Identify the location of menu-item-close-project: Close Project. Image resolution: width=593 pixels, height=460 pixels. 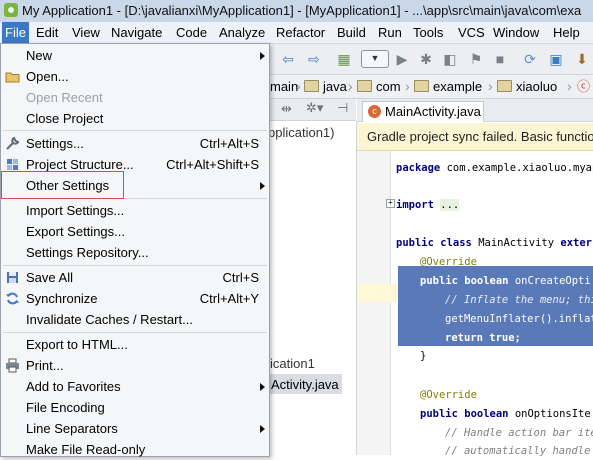
(135, 118).